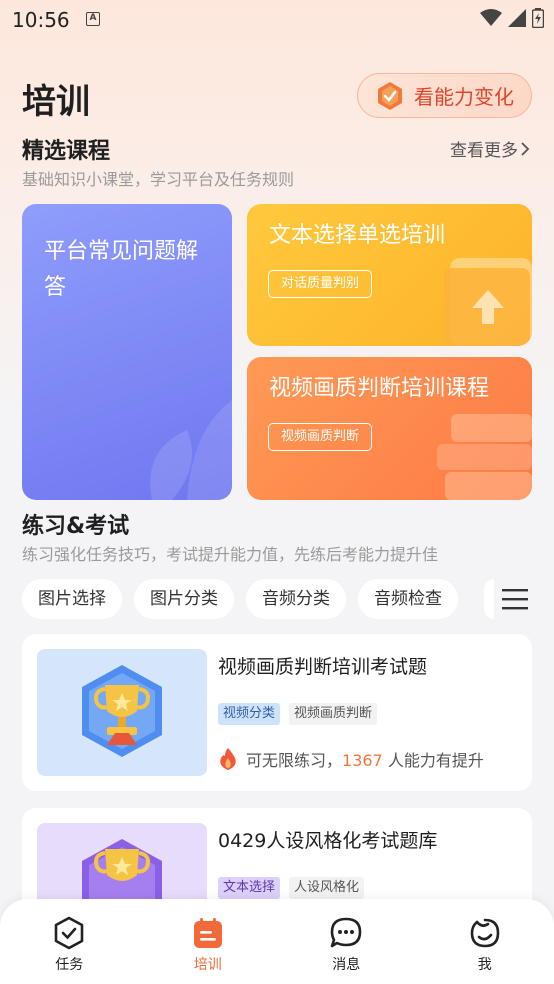 The height and width of the screenshot is (984, 554). I want to click on course-card-tag: 对话质量判别, so click(320, 284).